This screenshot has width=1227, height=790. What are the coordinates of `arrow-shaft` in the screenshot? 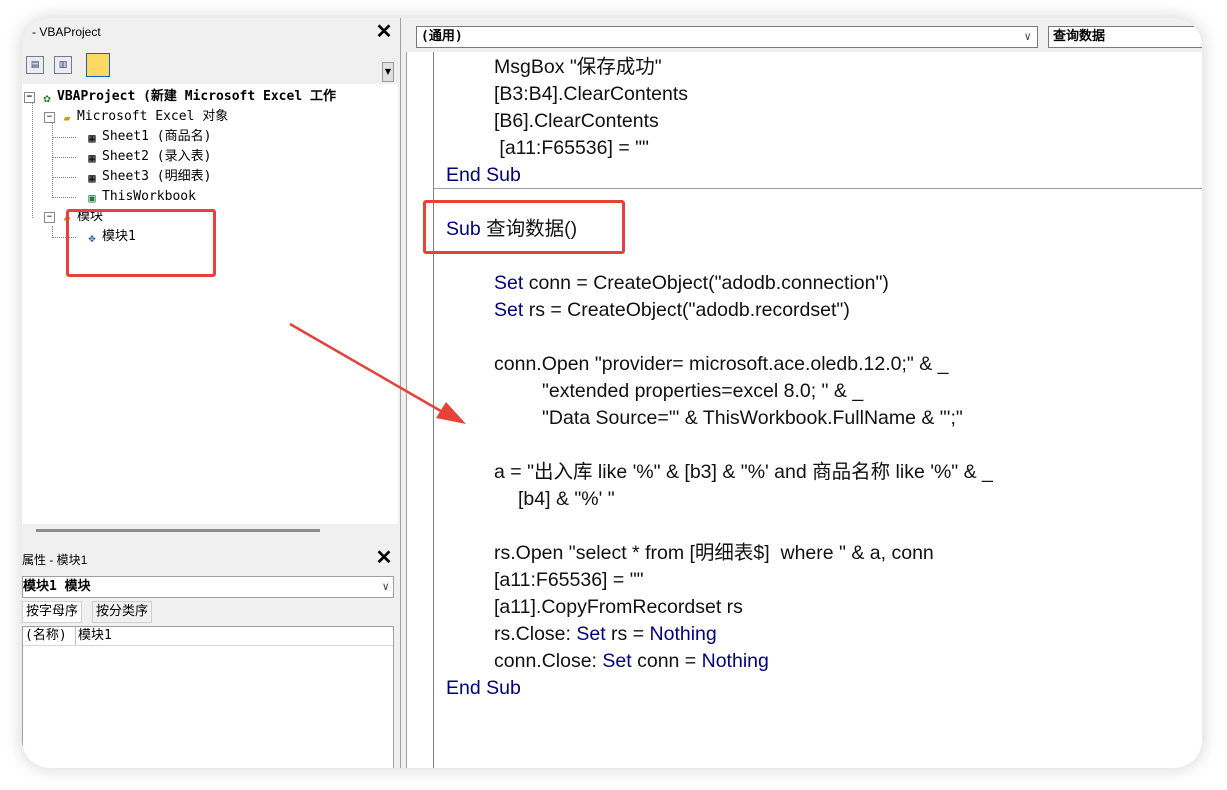 It's located at (368, 369).